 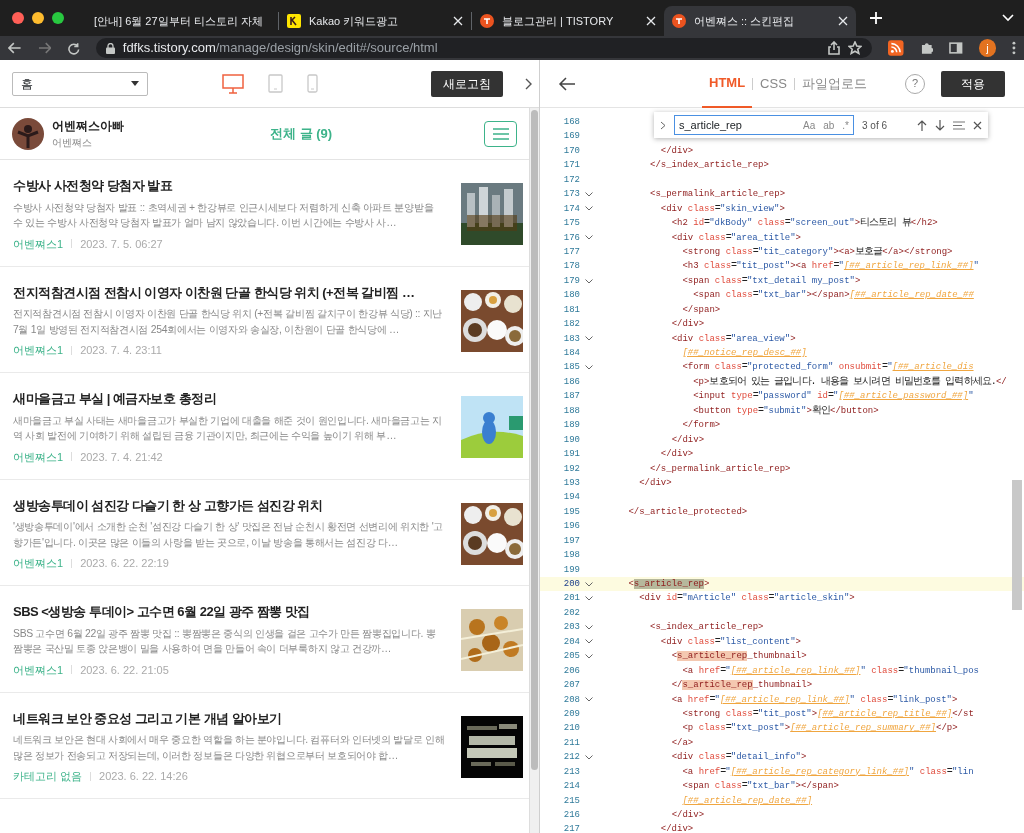 I want to click on find-option: .*, so click(x=845, y=125).